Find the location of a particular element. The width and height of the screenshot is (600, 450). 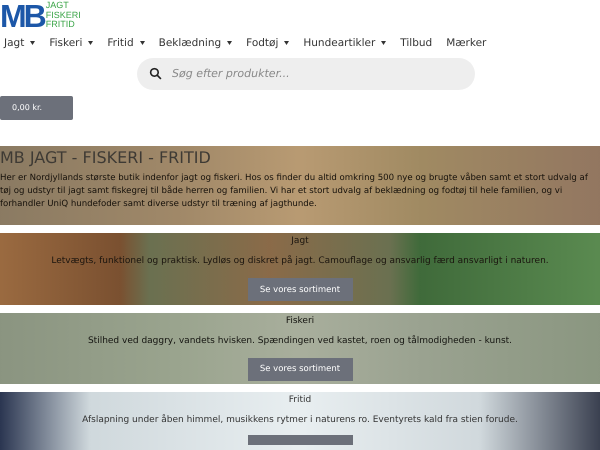

hero-text: Her er Nordjyllands største butik indenfor jagt og fiskeri. Hos os finder du altid omkring 500 nye og brugte våben samt et stort udvalg af tøj og udstyr til jagt samt fiskegrej til både herren og familien. Vi har et stort udvalg af beklædning og fodtøj til hele familien, og vi forhandler UniQ hundefoder samt diverse udstyr til træning af jagthunde. is located at coordinates (294, 191).